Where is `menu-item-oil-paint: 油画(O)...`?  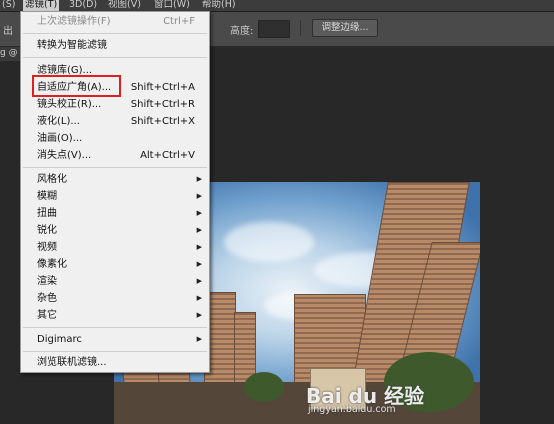 menu-item-oil-paint: 油画(O)... is located at coordinates (115, 138).